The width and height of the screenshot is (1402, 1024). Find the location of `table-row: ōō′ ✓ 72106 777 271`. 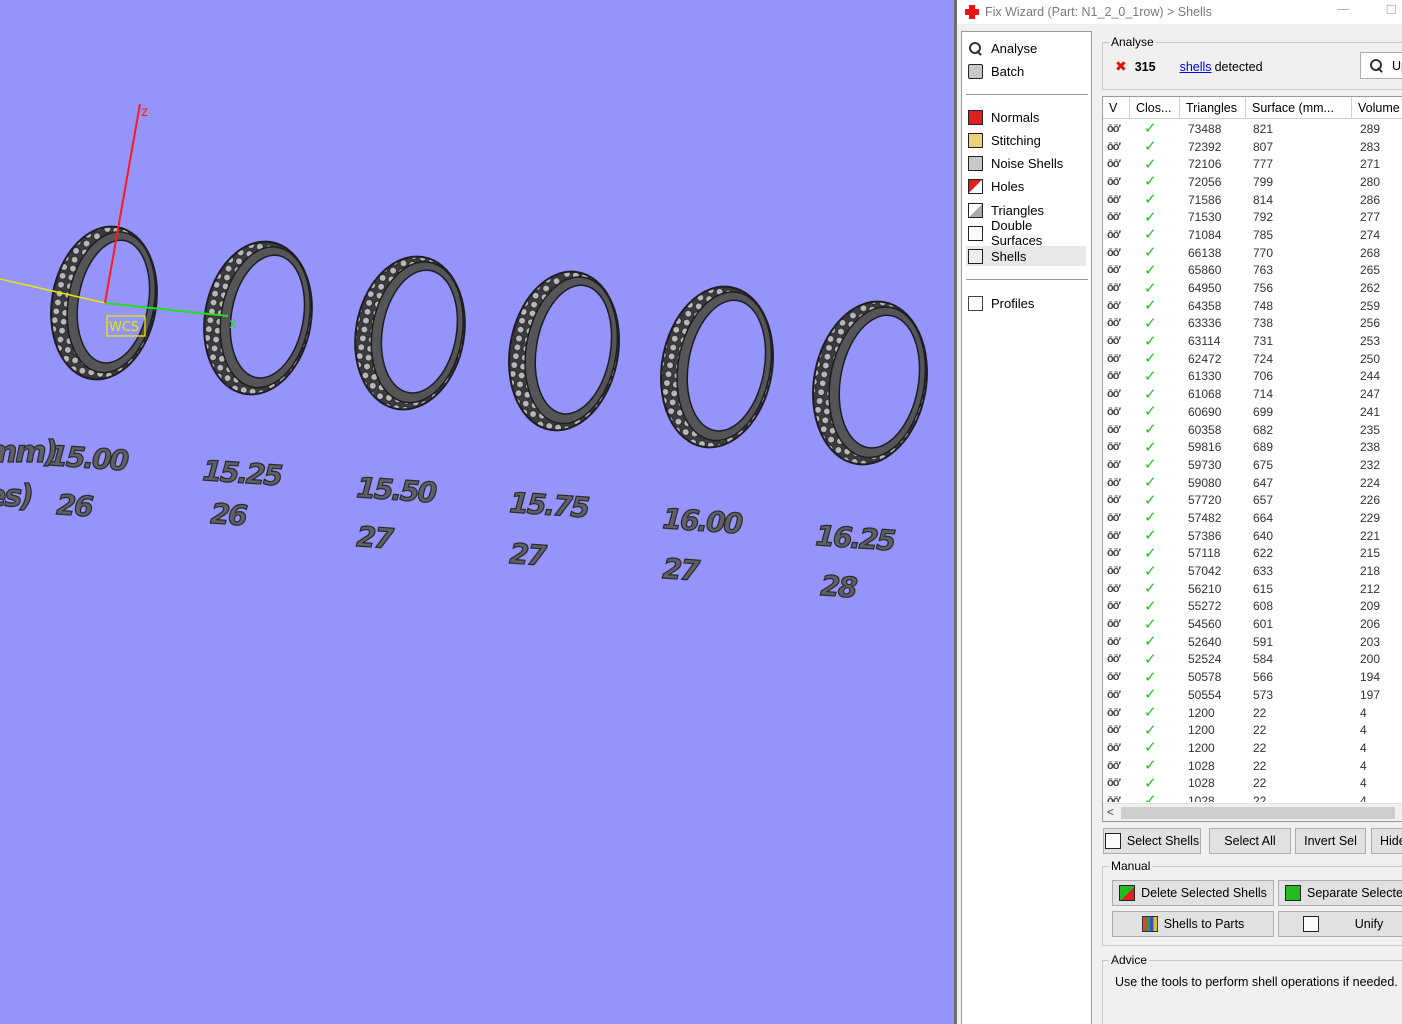

table-row: ōō′ ✓ 72106 777 271 is located at coordinates (1252, 164).